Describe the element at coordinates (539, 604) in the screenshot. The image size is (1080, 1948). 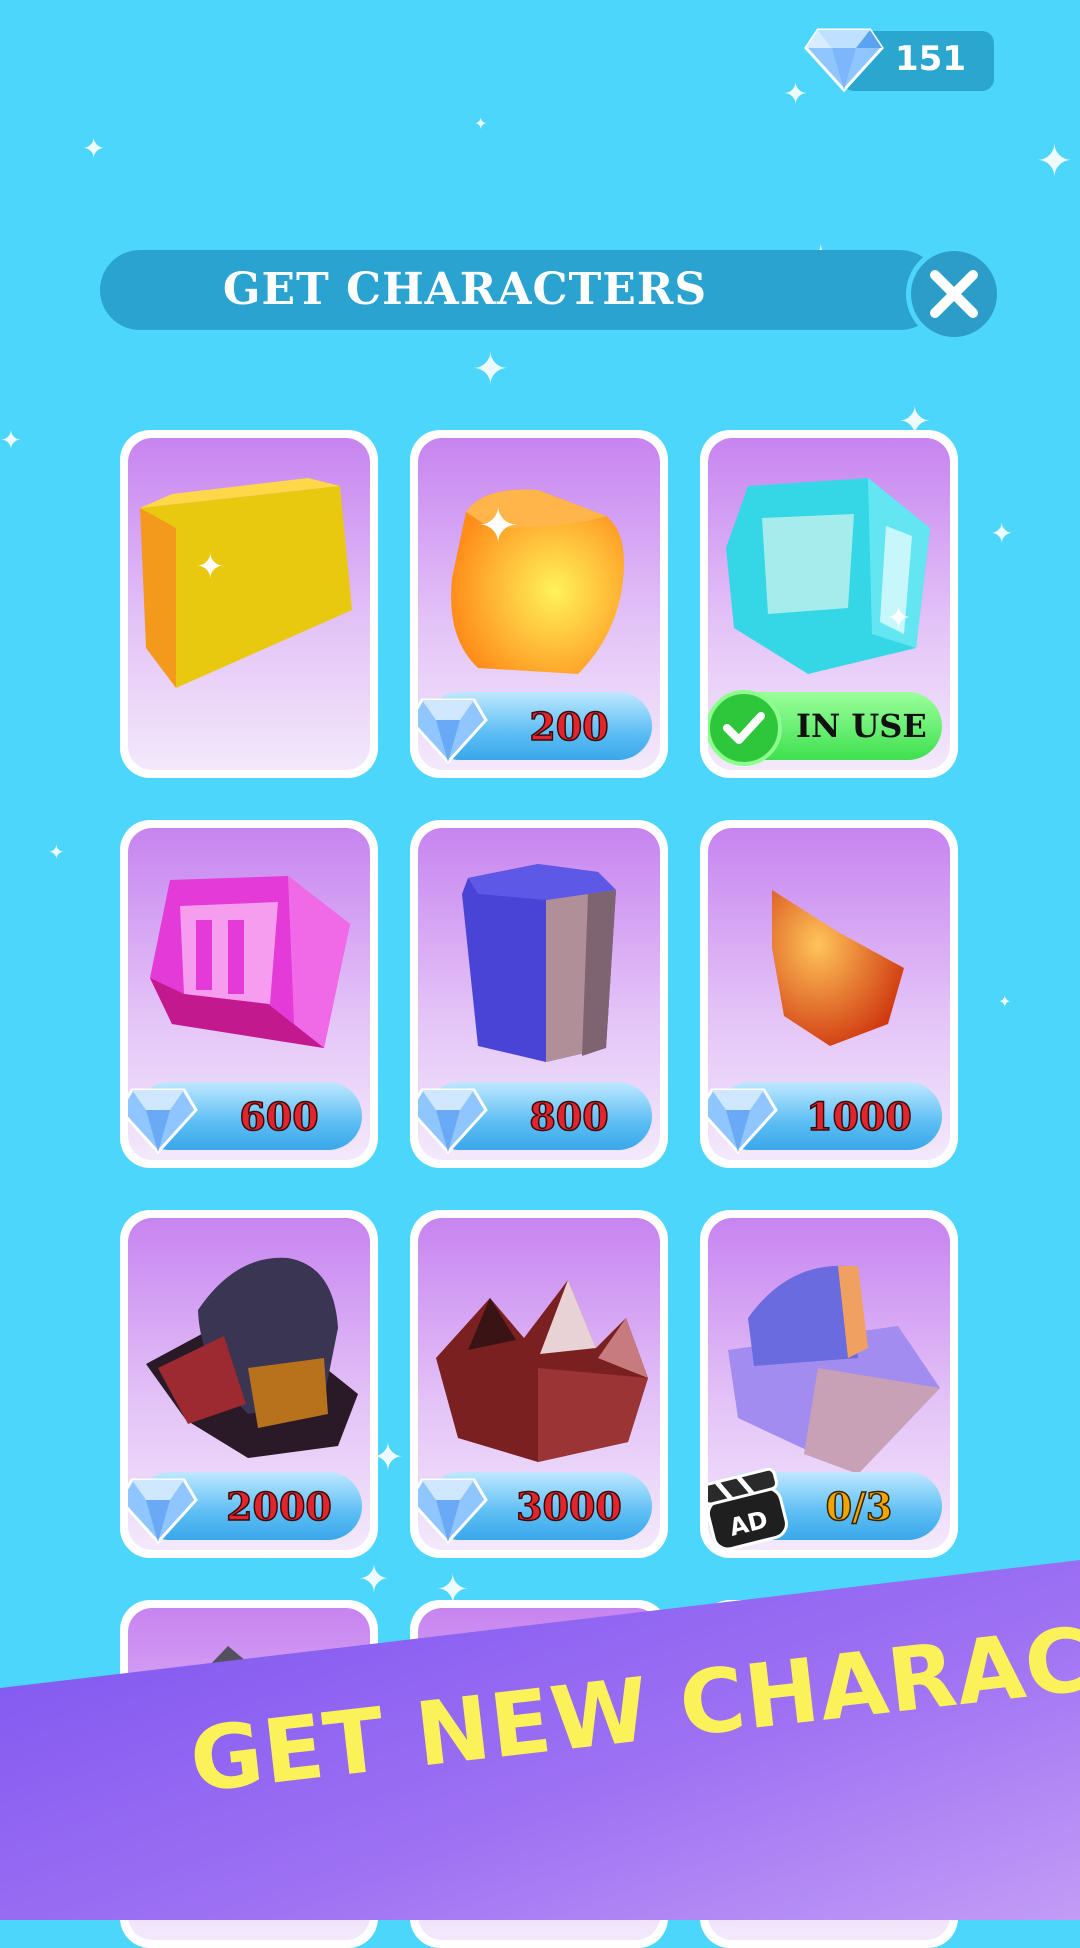
I see `character-card-orange-cube: ✦ 200` at that location.